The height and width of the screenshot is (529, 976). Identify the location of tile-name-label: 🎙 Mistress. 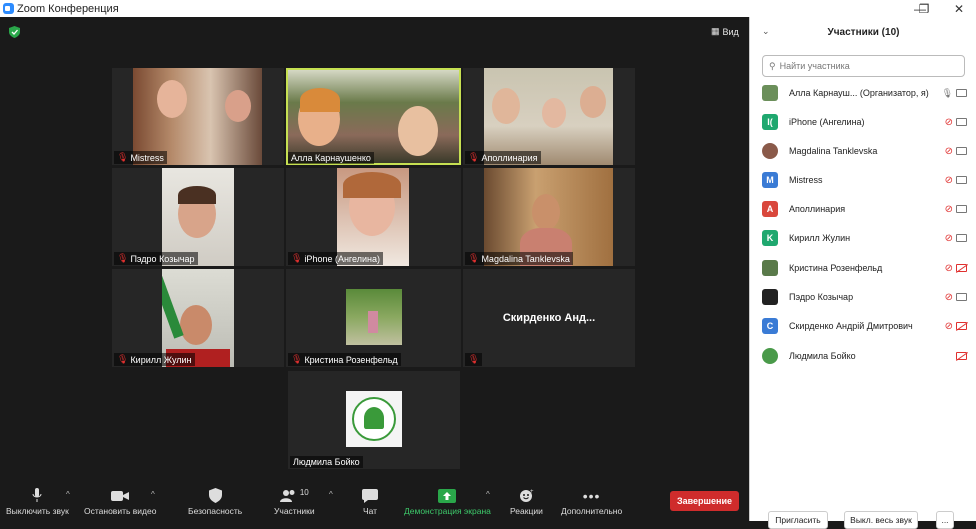
(140, 157).